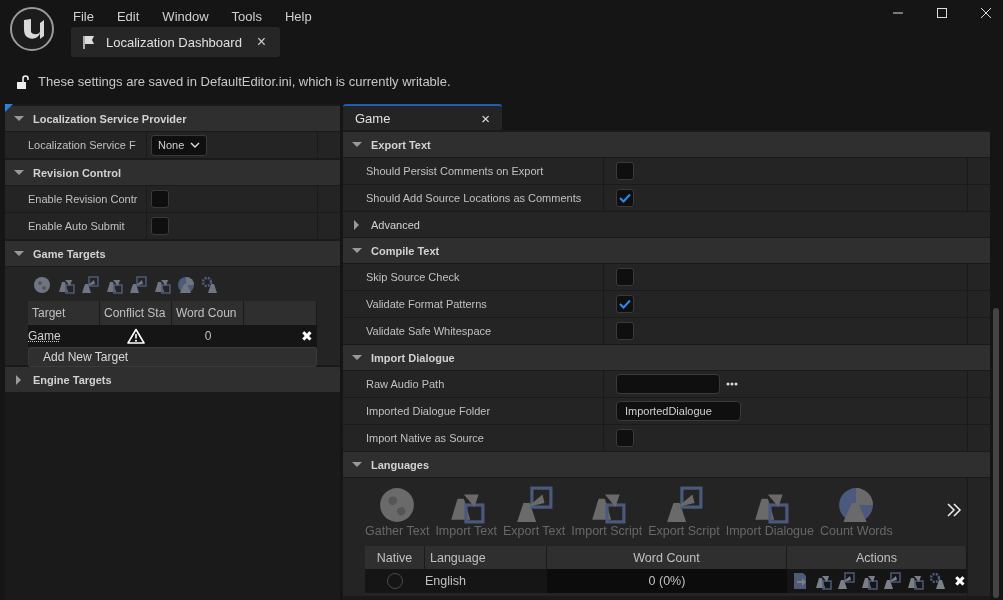  I want to click on property-label: Raw Audio Path, so click(405, 384).